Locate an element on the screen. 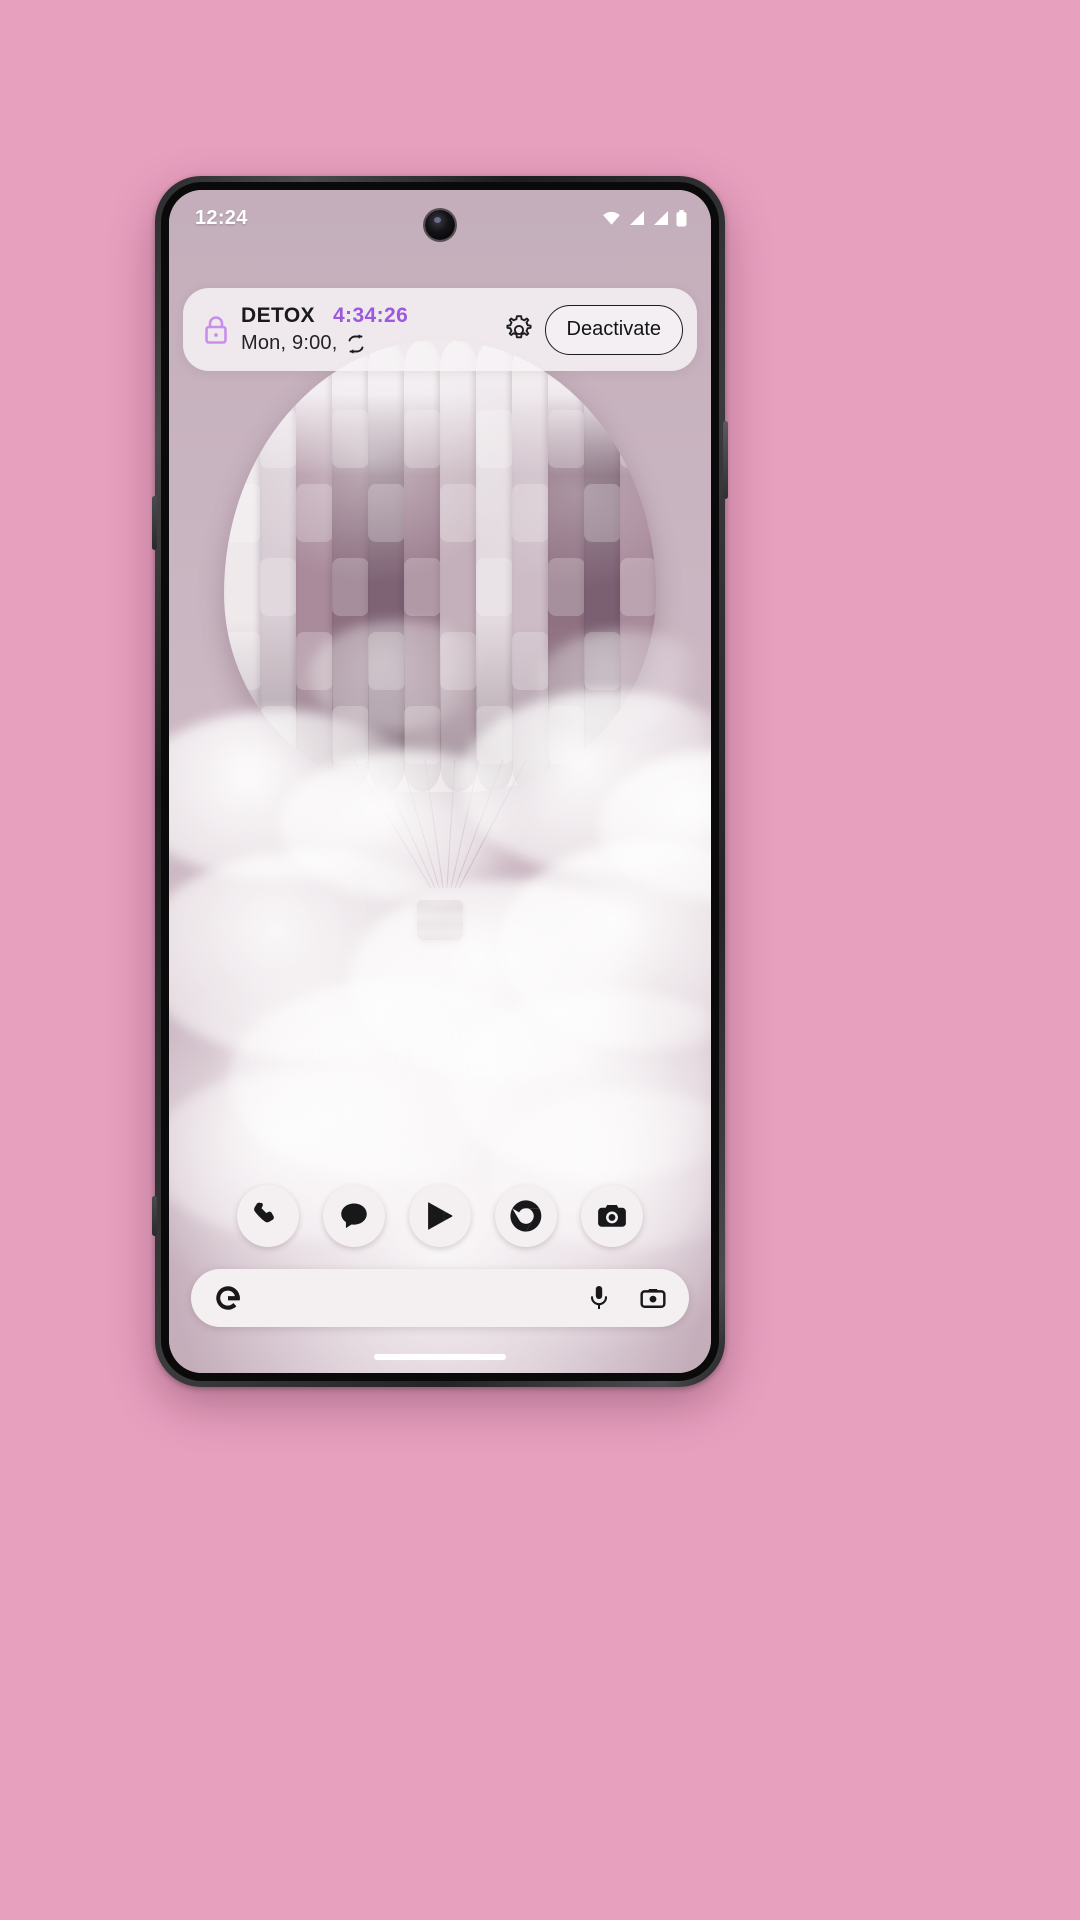 This screenshot has width=1080, height=1920. detox-widget-primary-row: DETOX 4:34:26 is located at coordinates (370, 316).